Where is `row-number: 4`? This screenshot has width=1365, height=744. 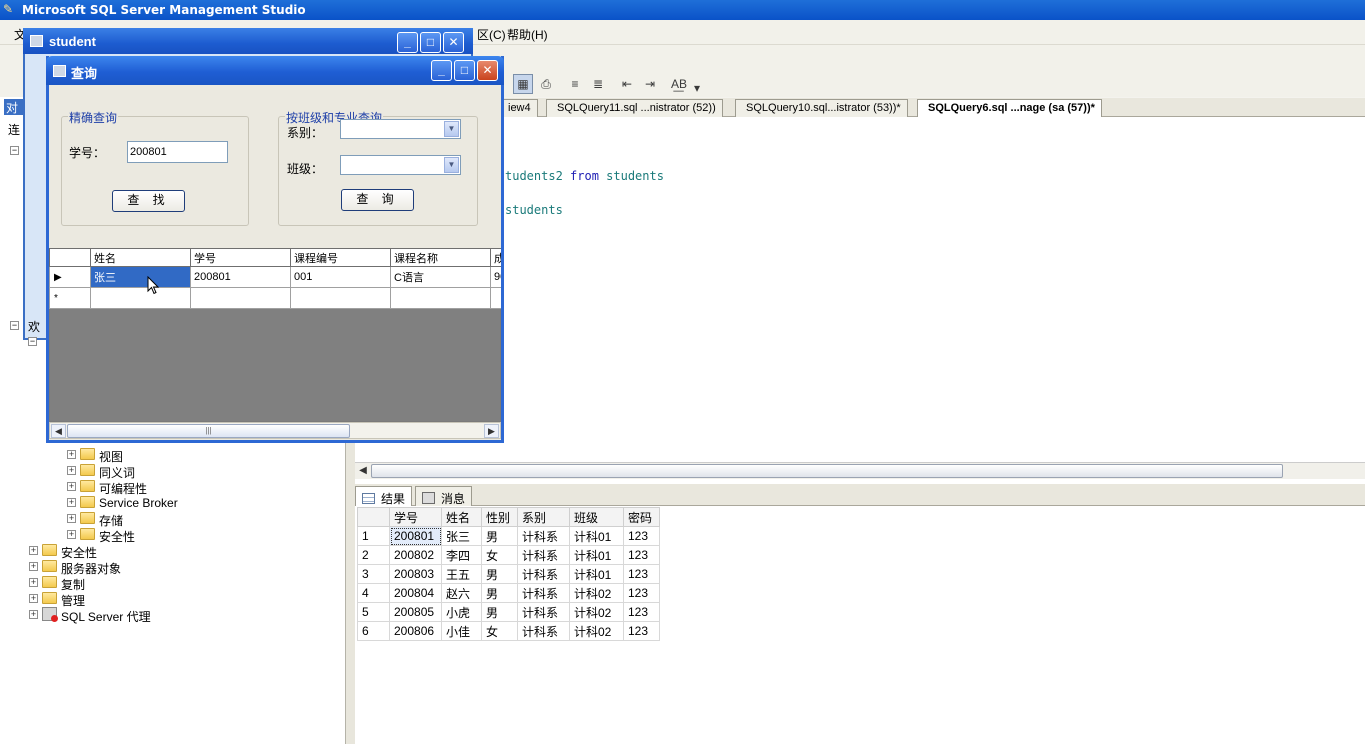
row-number: 4 is located at coordinates (373, 593).